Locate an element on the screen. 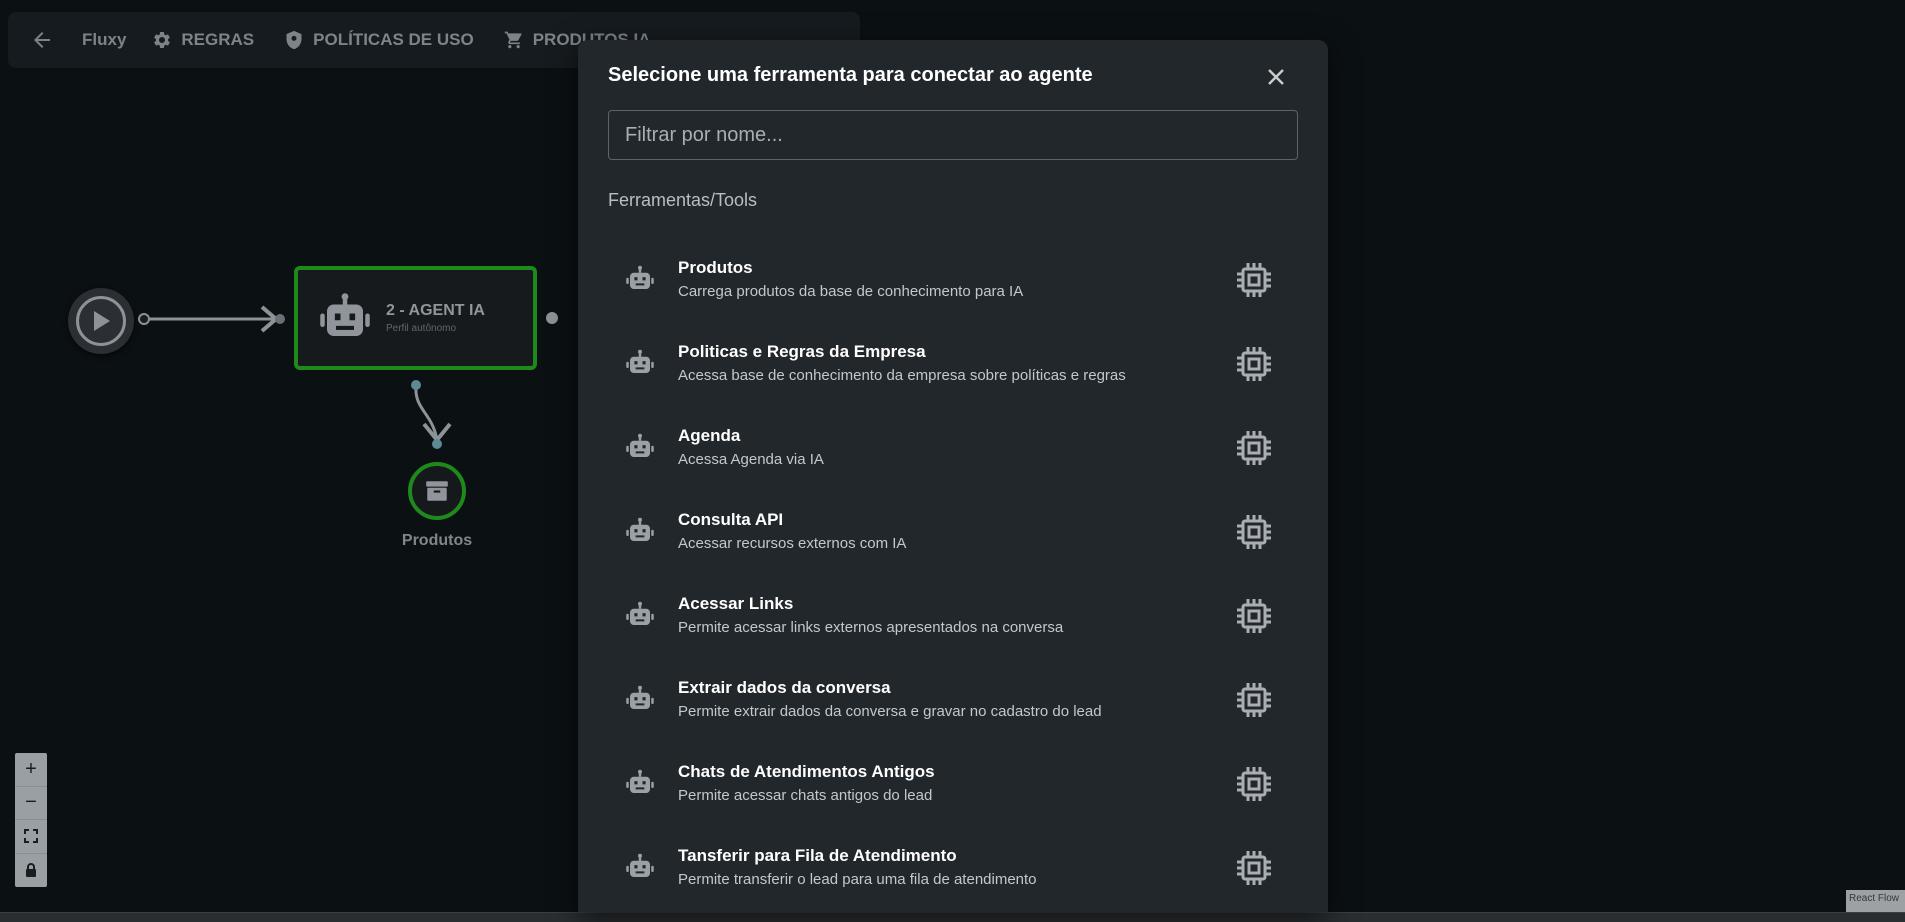 This screenshot has height=922, width=1905. arrow-left-icon is located at coordinates (42, 40).